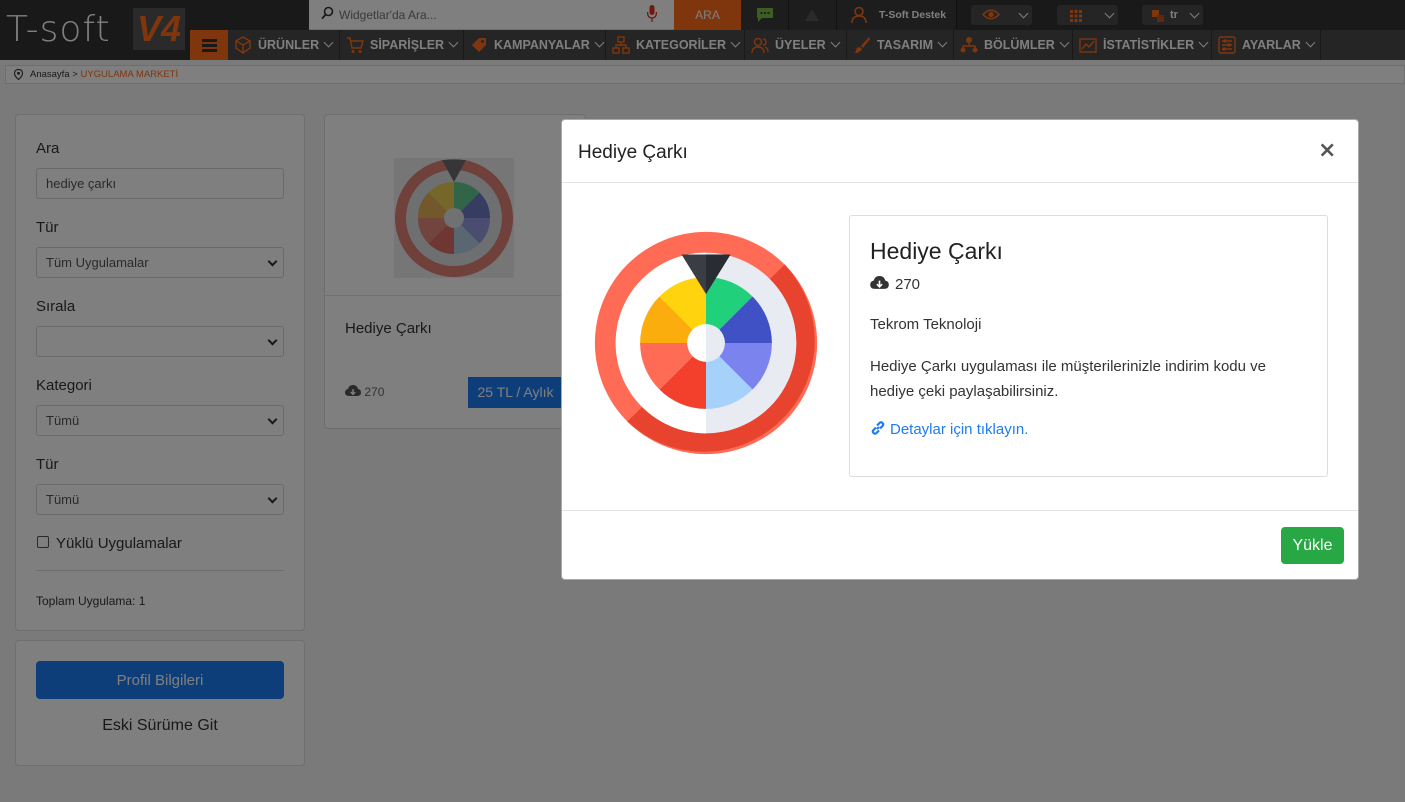 The image size is (1405, 802). I want to click on link-icon, so click(878, 428).